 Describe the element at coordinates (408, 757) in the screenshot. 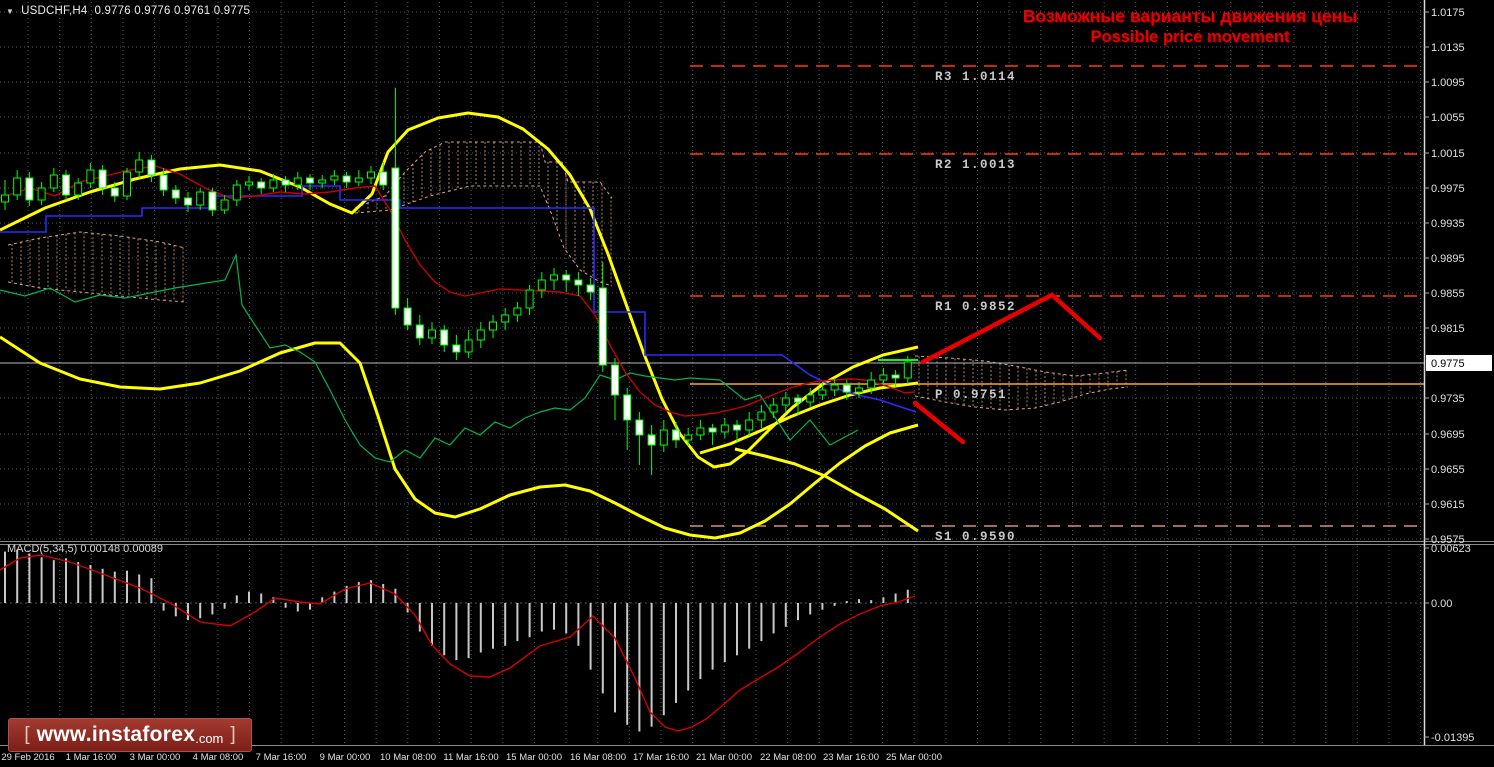

I see `time-axis-label: 10 Mar 08:00` at that location.